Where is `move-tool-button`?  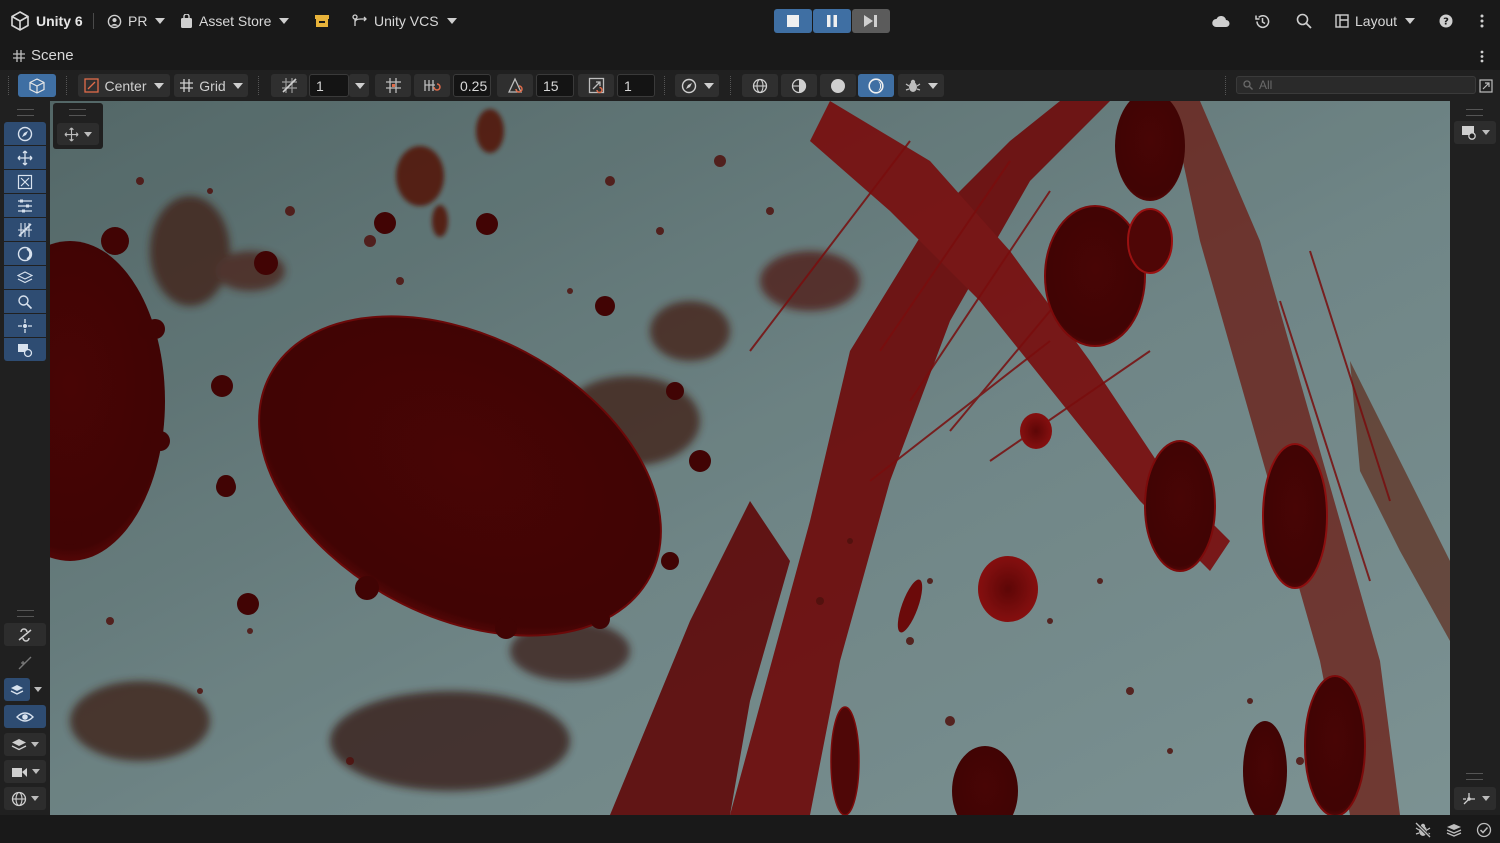 move-tool-button is located at coordinates (25, 157).